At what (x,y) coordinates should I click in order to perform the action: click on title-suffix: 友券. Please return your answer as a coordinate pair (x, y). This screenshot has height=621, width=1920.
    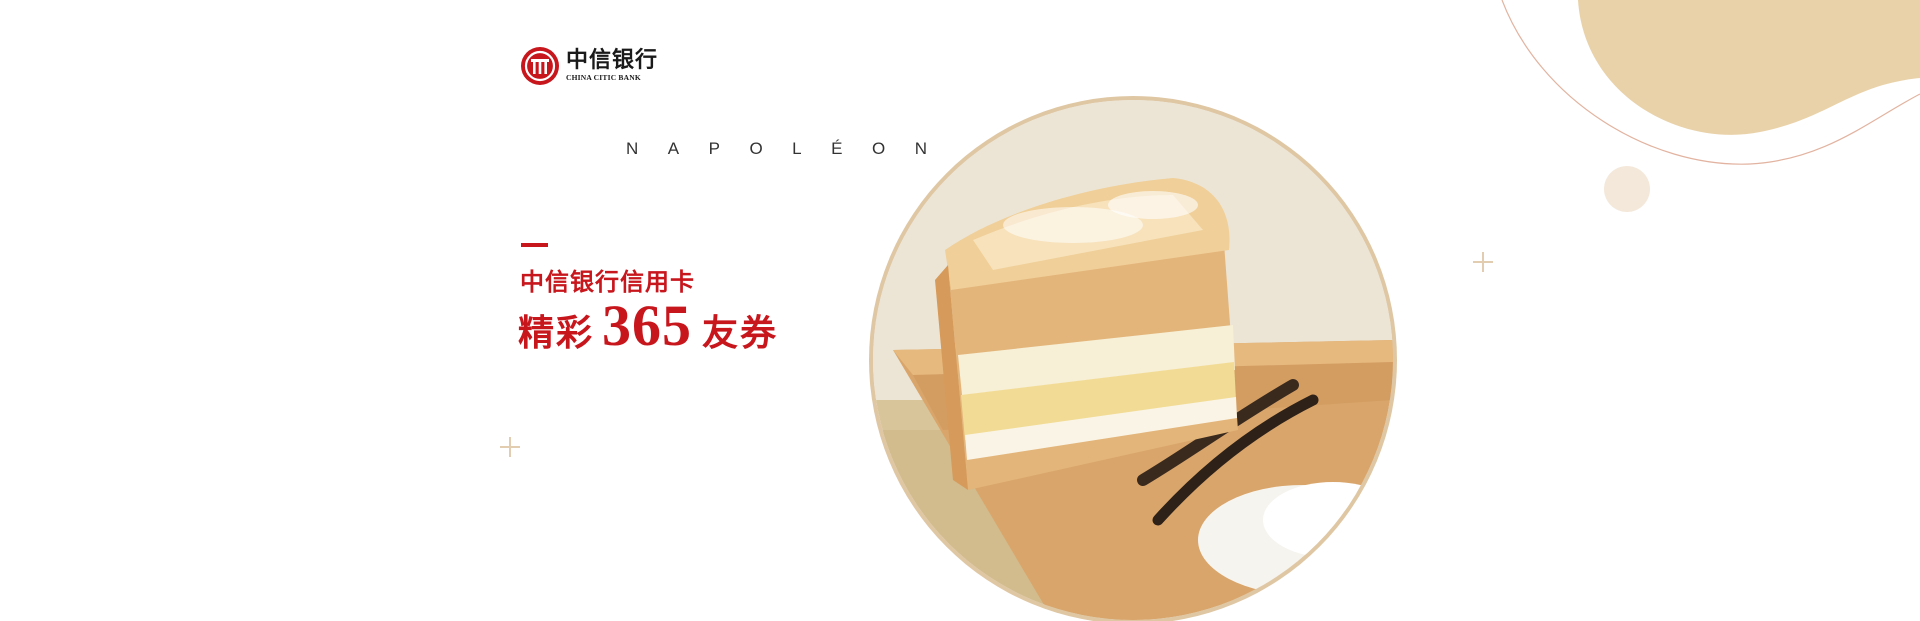
    Looking at the image, I should click on (740, 333).